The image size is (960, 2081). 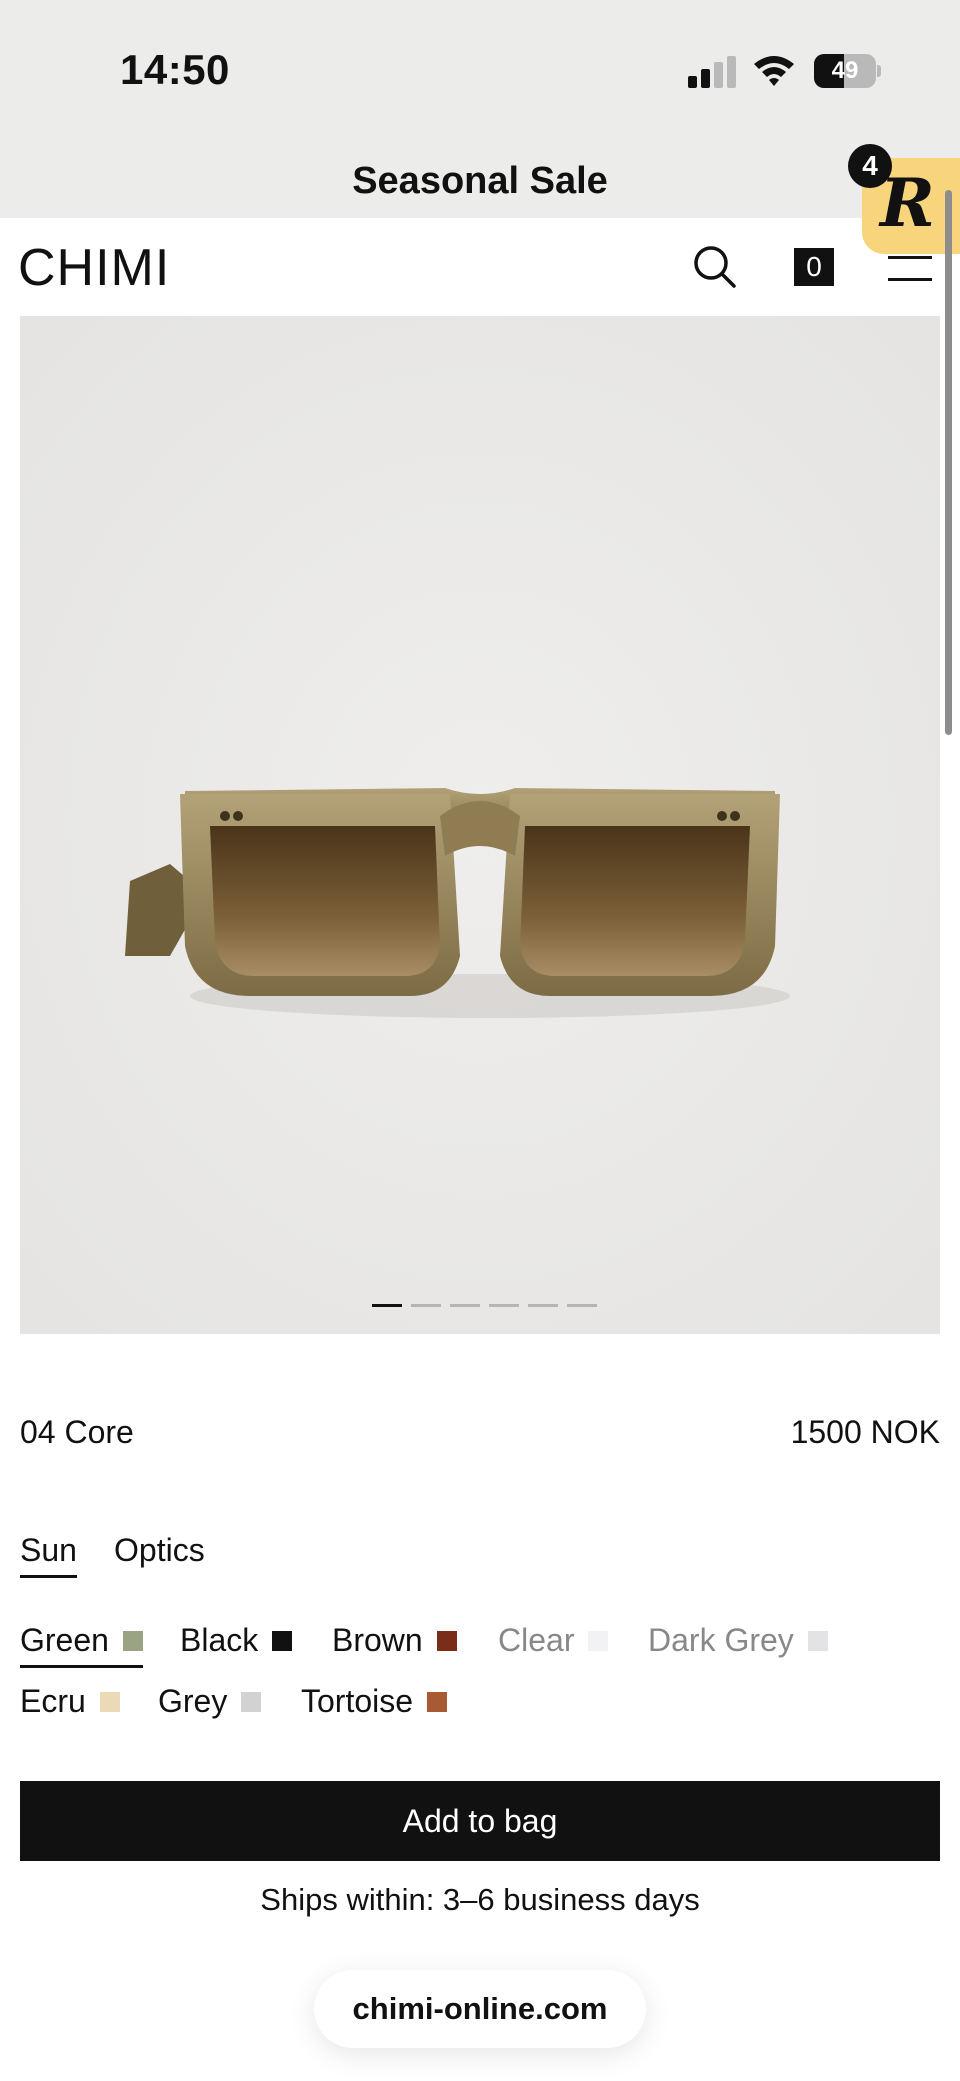 What do you see at coordinates (845, 70) in the screenshot?
I see `battery-level: 49` at bounding box center [845, 70].